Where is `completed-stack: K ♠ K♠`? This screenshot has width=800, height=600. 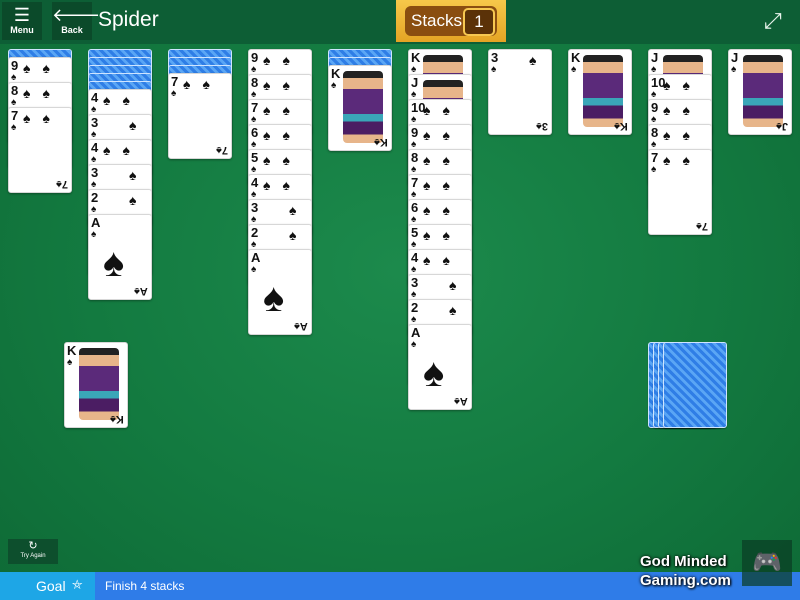
completed-stack: K ♠ K♠ is located at coordinates (96, 385).